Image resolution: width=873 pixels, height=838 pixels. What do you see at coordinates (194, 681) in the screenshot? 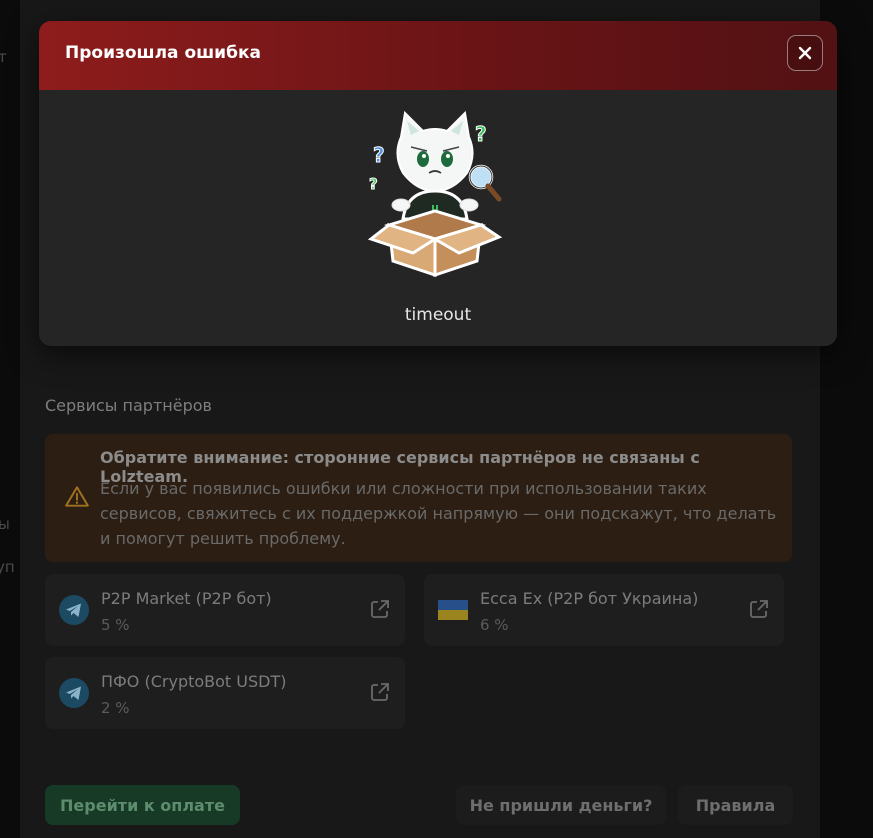
I see `partner-name: ПФО (CryptoBot USDT)` at bounding box center [194, 681].